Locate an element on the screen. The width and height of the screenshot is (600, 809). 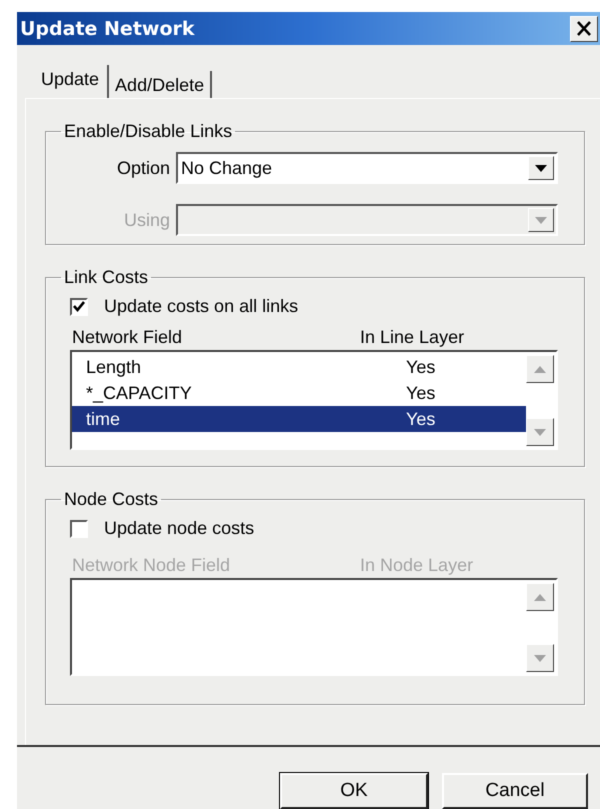
list-row: time Yes is located at coordinates (299, 419).